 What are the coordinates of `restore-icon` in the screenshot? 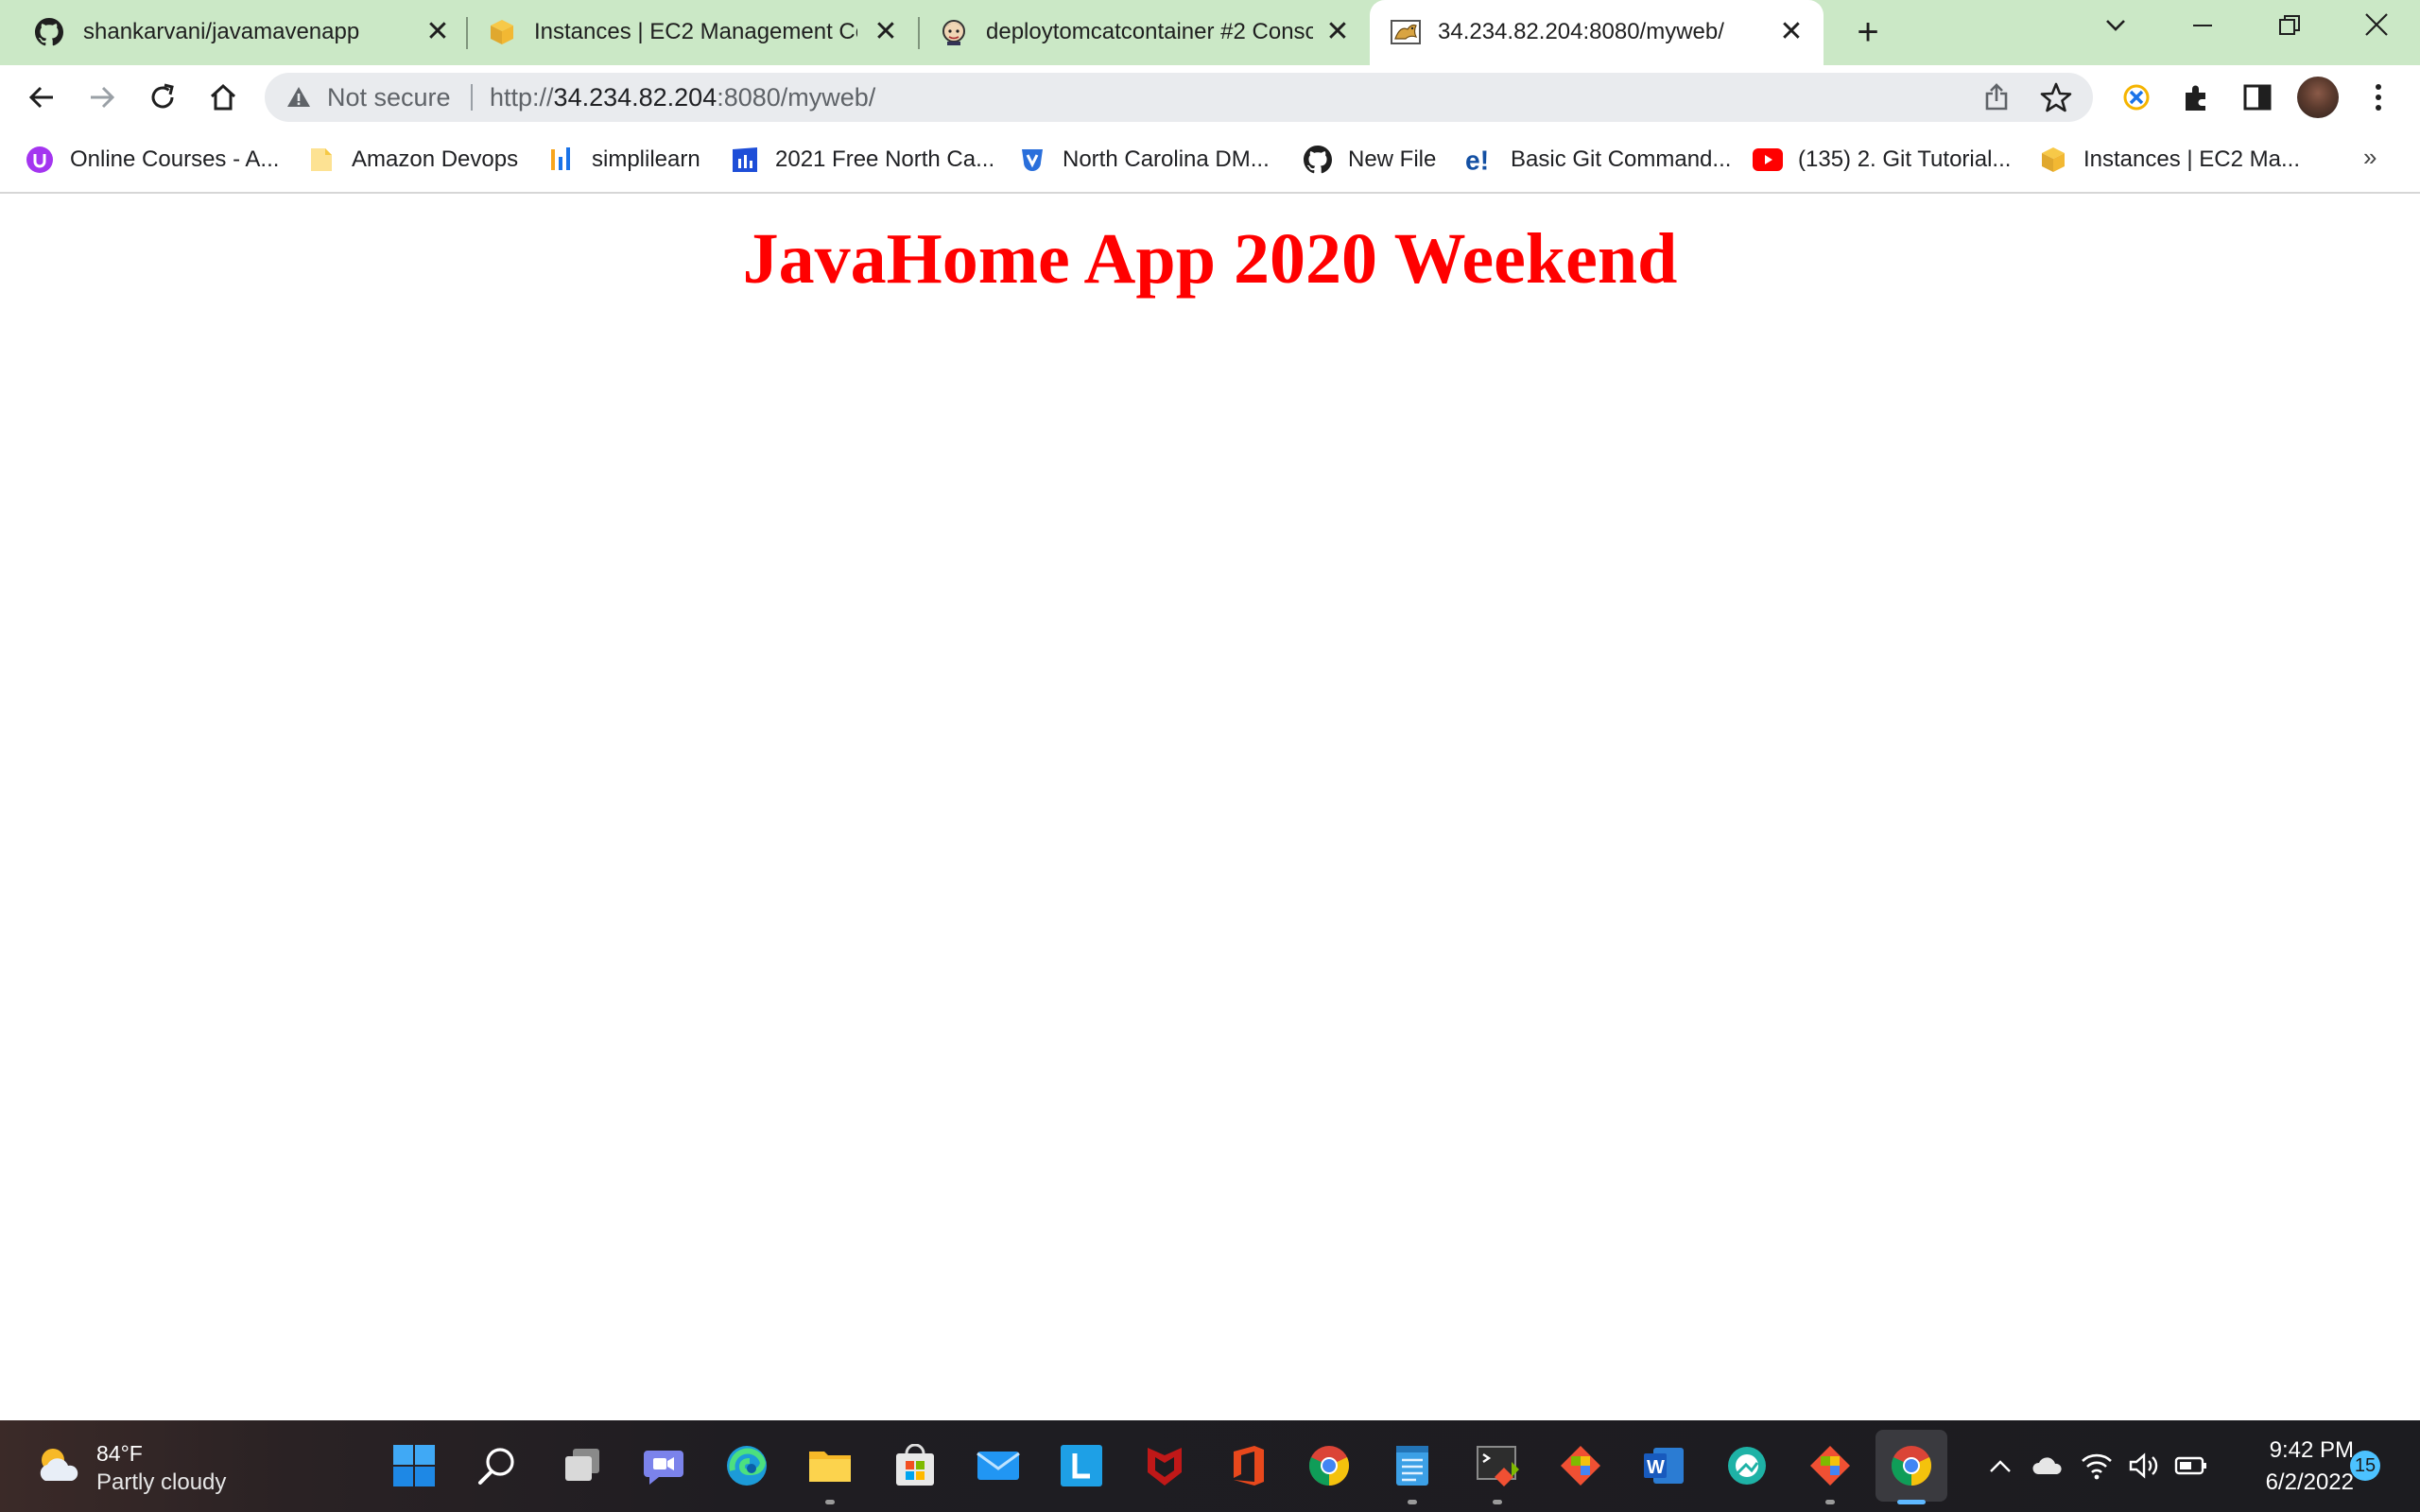 It's located at (2289, 25).